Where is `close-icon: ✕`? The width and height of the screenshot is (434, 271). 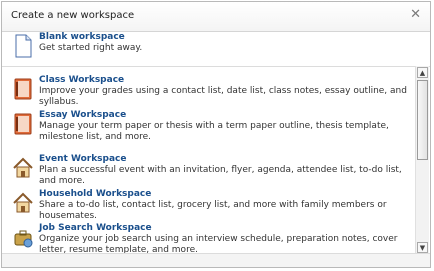
close-icon: ✕ is located at coordinates (415, 15).